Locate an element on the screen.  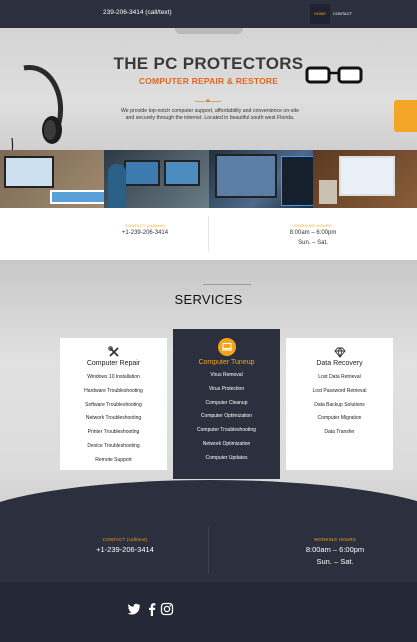
service-item: Printer Troubleshooting is located at coordinates (113, 432).